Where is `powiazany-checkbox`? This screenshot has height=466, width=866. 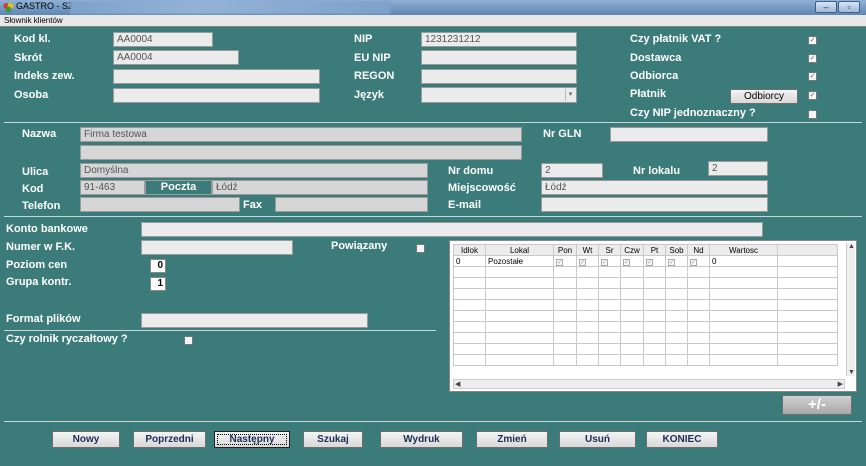
powiazany-checkbox is located at coordinates (420, 248).